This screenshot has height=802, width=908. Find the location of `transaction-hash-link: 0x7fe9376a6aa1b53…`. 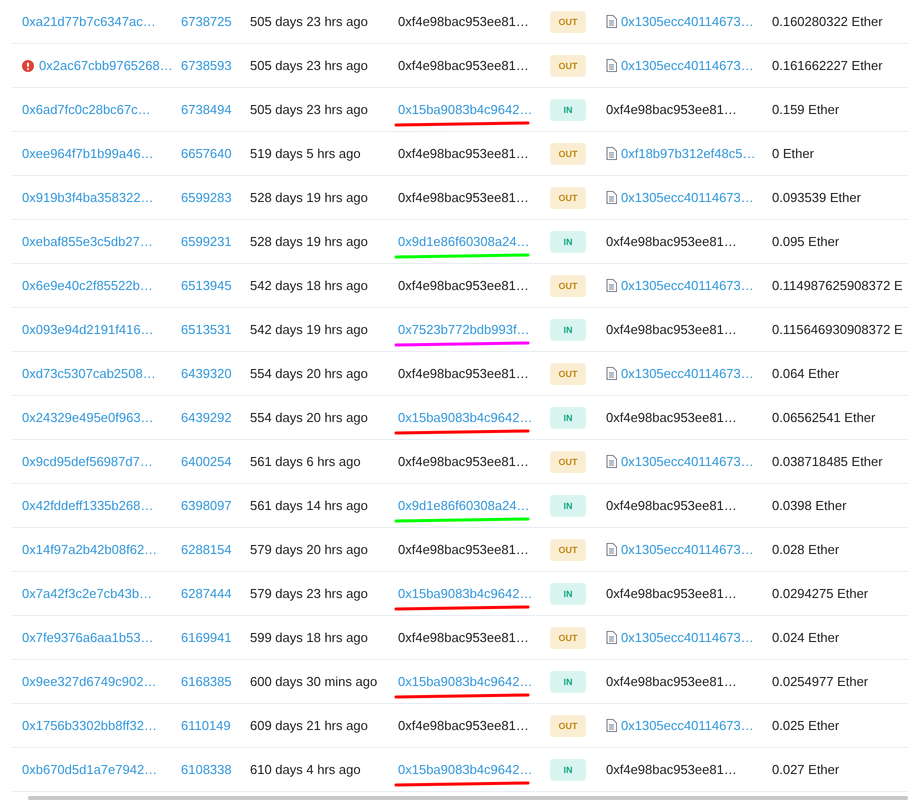

transaction-hash-link: 0x7fe9376a6aa1b53… is located at coordinates (88, 637).